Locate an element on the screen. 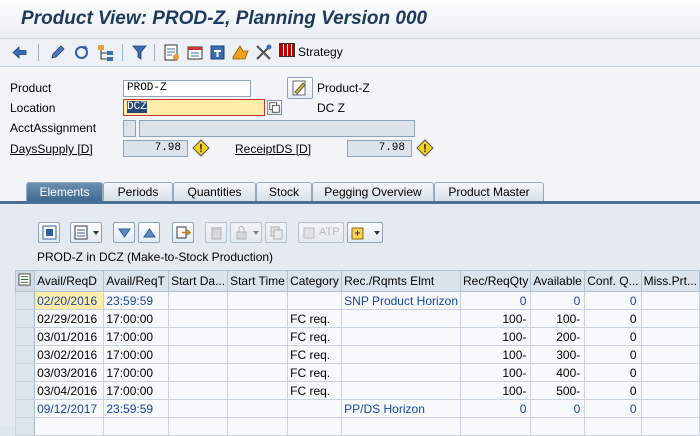 The width and height of the screenshot is (700, 436). delete-button is located at coordinates (216, 232).